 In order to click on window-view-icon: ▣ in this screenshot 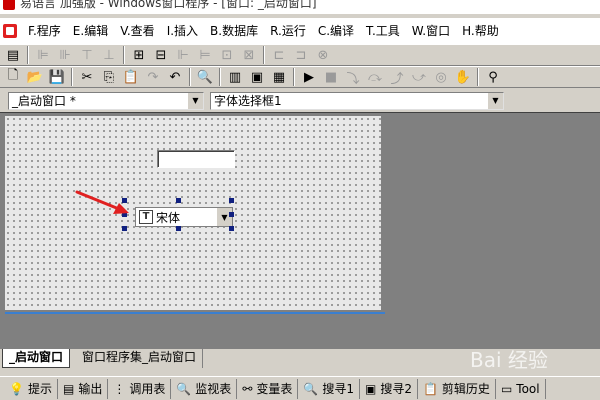, I will do `click(257, 77)`.